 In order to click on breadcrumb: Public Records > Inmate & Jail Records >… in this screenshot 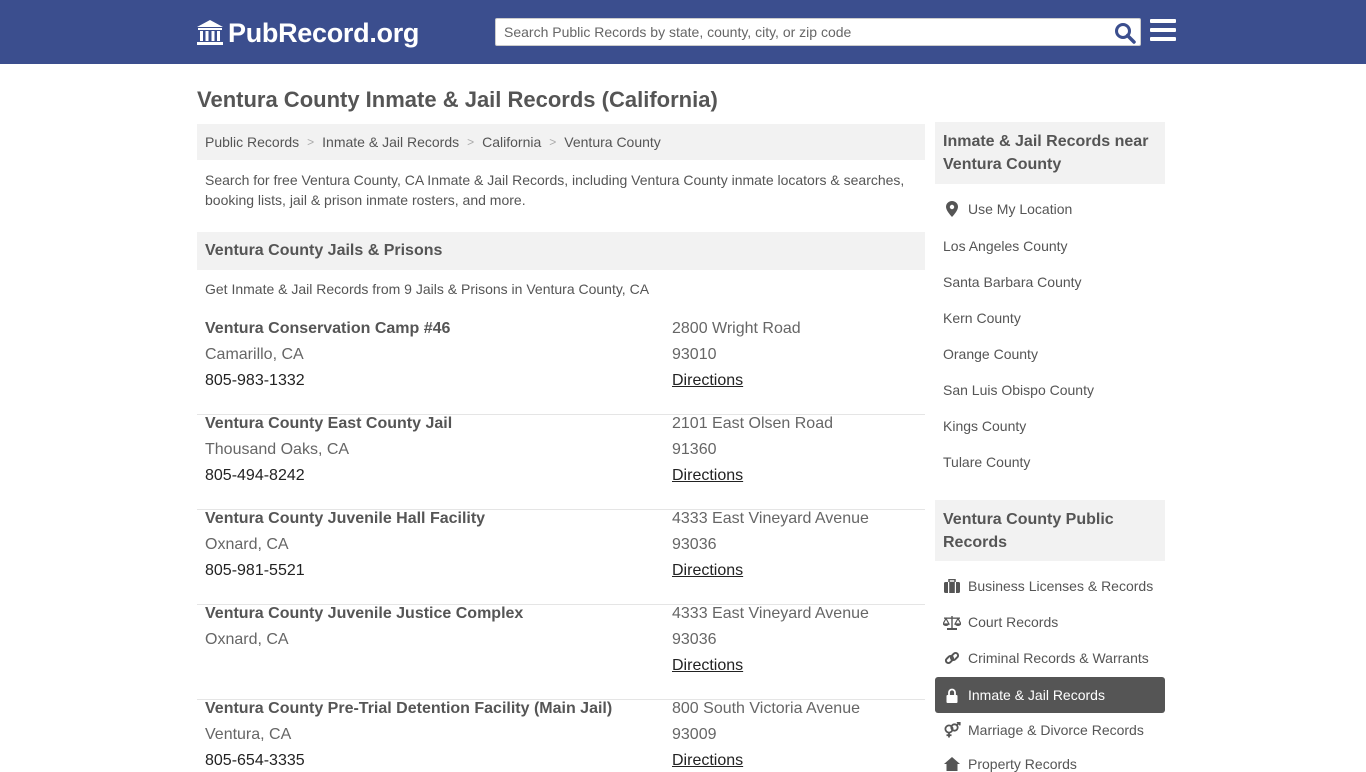, I will do `click(561, 142)`.